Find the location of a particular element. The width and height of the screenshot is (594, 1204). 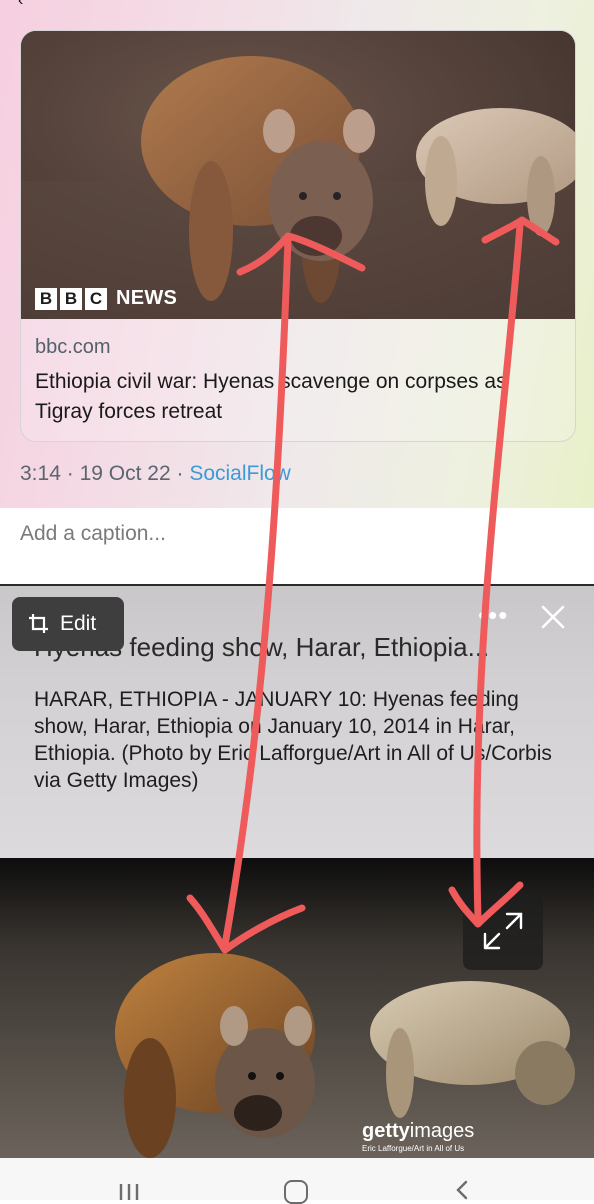

bbc-news-logo: B B C NEWS is located at coordinates (106, 298).